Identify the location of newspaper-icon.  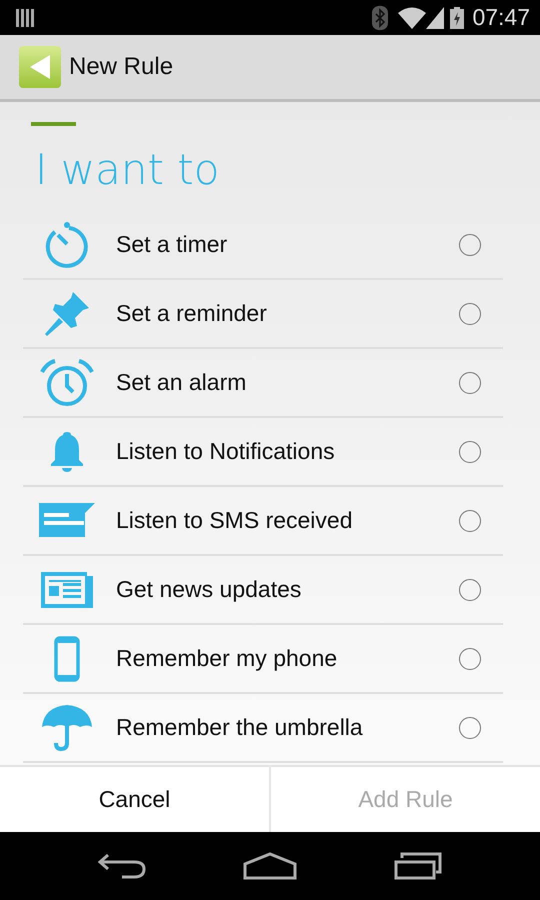
(67, 590).